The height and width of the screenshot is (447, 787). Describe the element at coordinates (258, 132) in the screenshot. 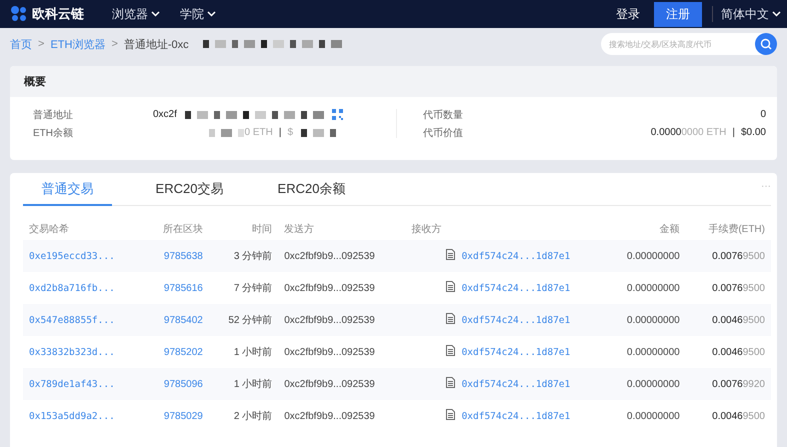

I see `balance-value: 0 ETH` at that location.